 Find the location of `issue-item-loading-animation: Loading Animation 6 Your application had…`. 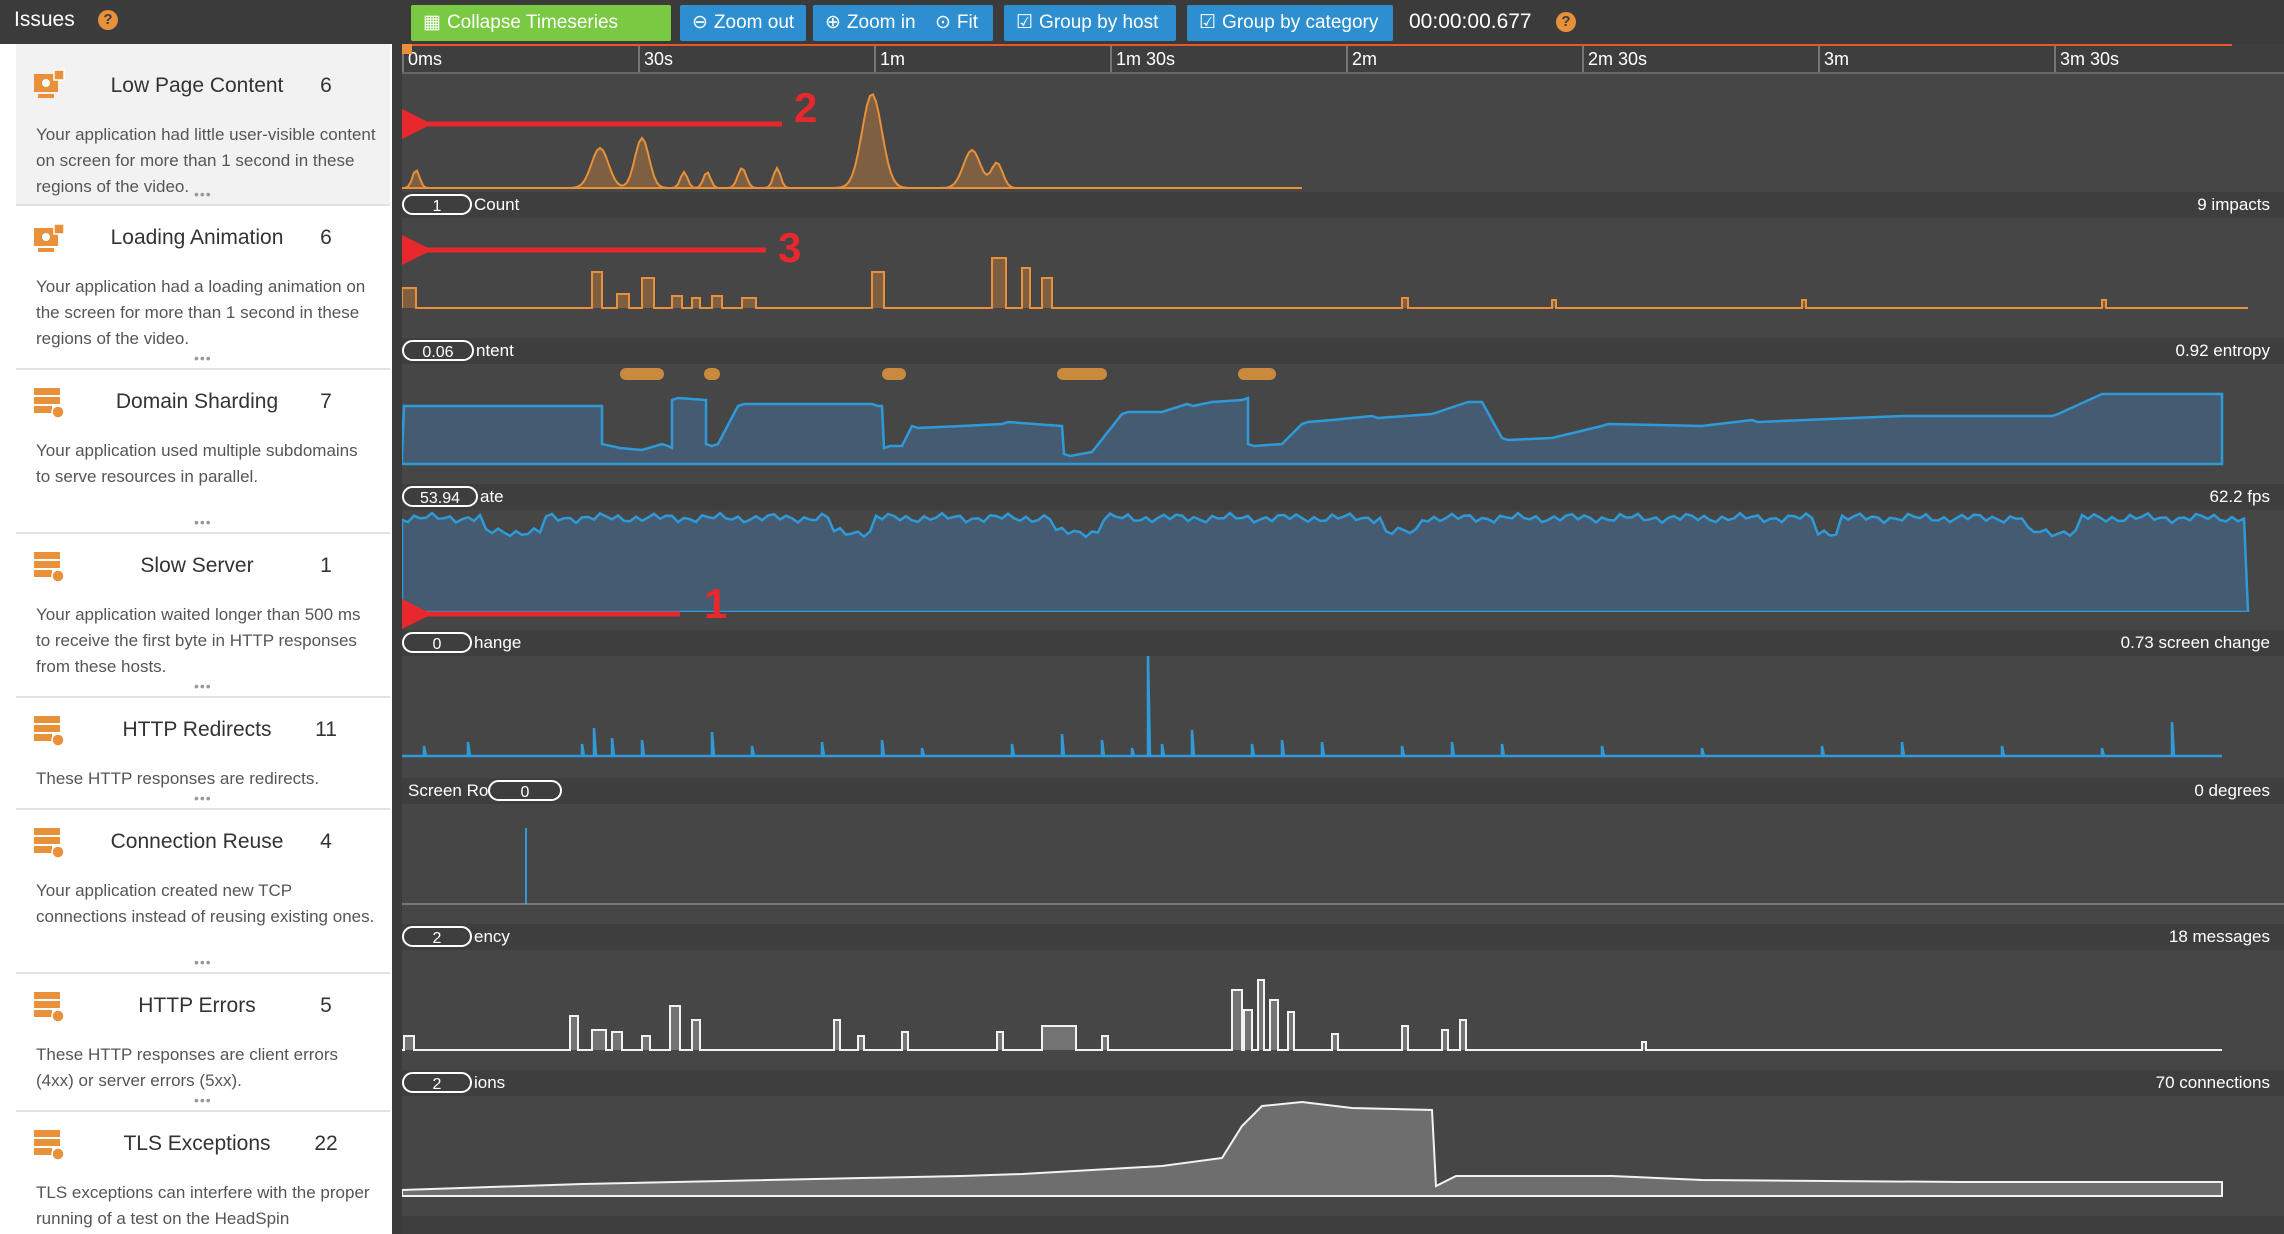

issue-item-loading-animation: Loading Animation 6 Your application had… is located at coordinates (203, 289).